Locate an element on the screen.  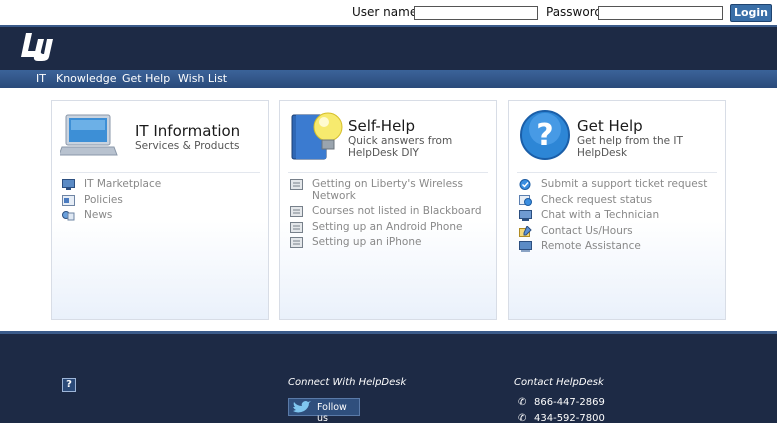
phone-line: ✆ 866-447-2869 is located at coordinates (561, 402).